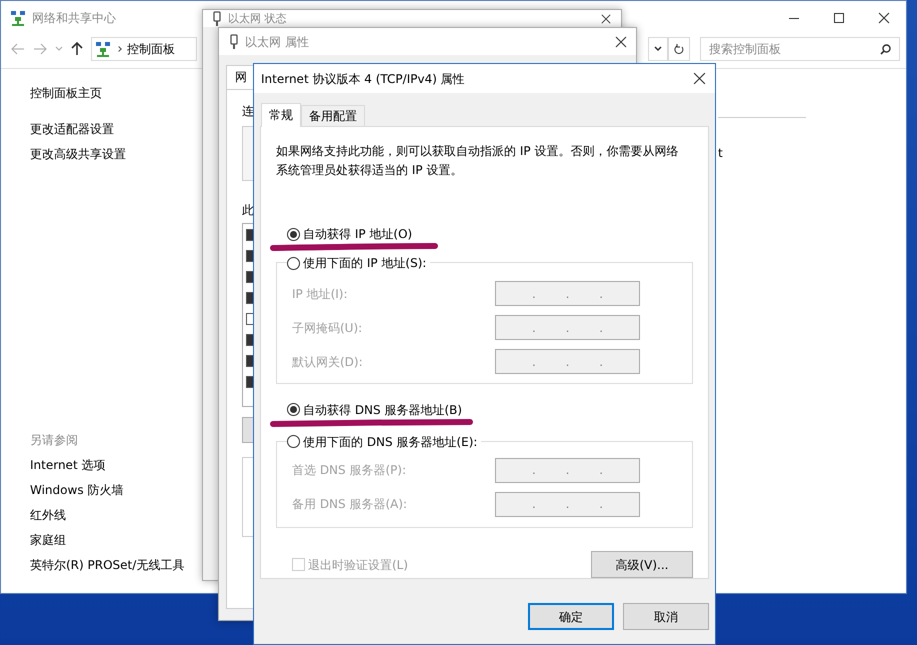 The image size is (917, 645). What do you see at coordinates (151, 49) in the screenshot?
I see `breadcrumb: 控制面板` at bounding box center [151, 49].